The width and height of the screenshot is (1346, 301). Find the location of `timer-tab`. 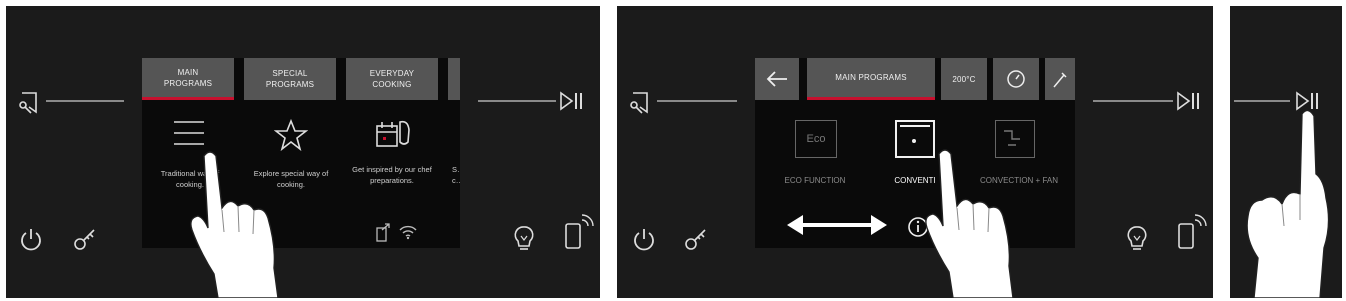

timer-tab is located at coordinates (1016, 79).